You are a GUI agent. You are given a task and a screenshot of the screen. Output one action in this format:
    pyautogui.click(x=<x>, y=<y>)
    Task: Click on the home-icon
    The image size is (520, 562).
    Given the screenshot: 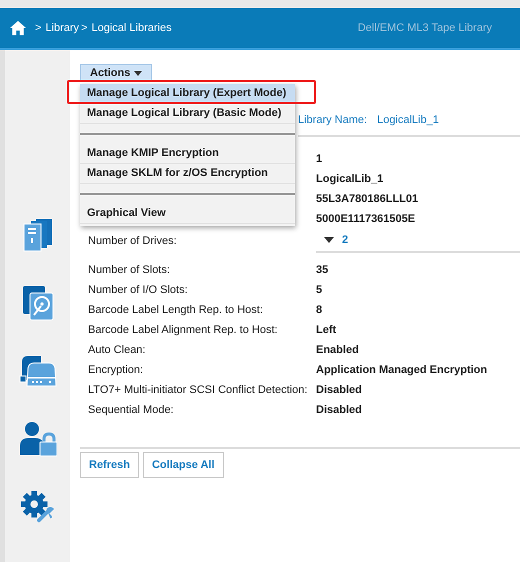 What is the action you would take?
    pyautogui.click(x=18, y=28)
    